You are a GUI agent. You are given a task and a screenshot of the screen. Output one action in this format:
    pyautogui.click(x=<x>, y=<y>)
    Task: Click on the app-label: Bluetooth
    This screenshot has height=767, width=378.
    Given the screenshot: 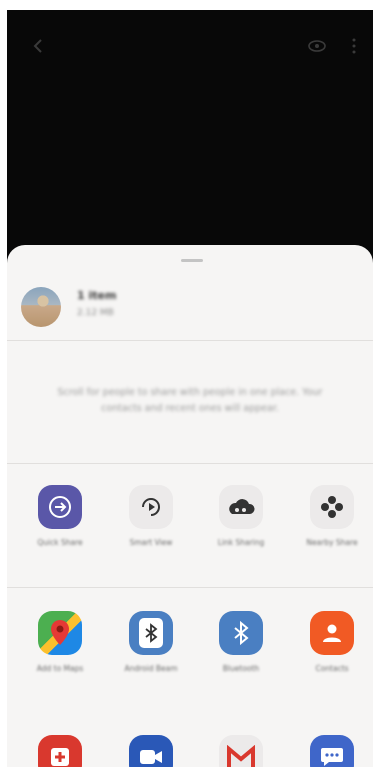 What is the action you would take?
    pyautogui.click(x=241, y=668)
    